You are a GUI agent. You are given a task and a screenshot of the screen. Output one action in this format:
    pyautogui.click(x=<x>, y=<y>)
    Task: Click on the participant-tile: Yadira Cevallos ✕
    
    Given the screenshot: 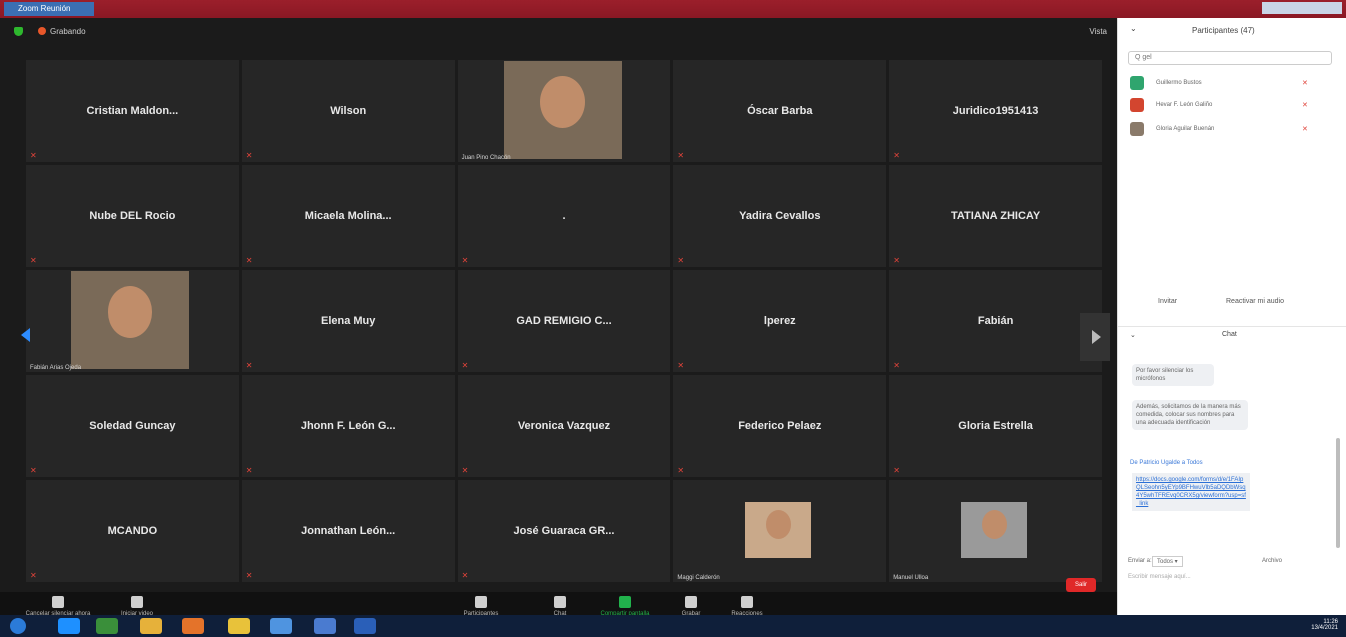 What is the action you would take?
    pyautogui.click(x=780, y=216)
    